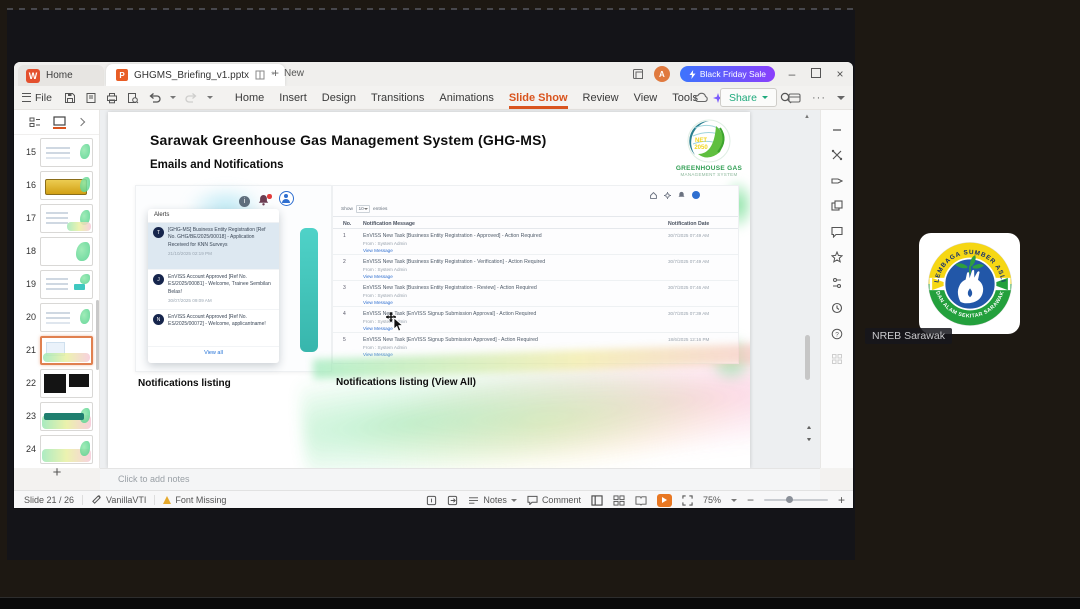 Image resolution: width=1080 pixels, height=609 pixels. I want to click on wps-logo-icon: W, so click(33, 75).